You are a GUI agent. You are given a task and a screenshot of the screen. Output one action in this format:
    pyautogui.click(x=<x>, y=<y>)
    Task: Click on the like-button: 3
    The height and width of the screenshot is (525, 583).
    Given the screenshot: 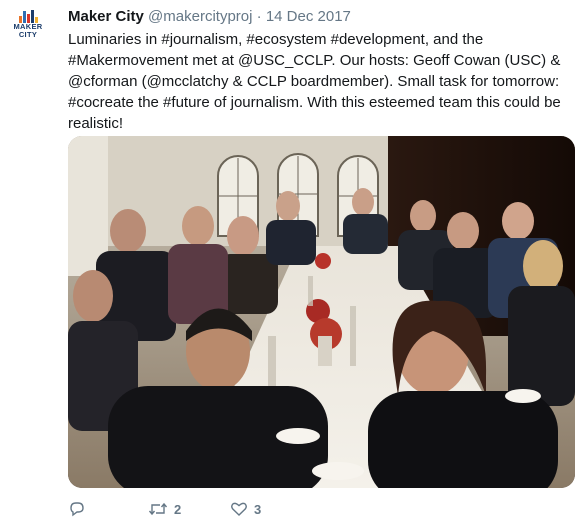 What is the action you would take?
    pyautogui.click(x=245, y=509)
    